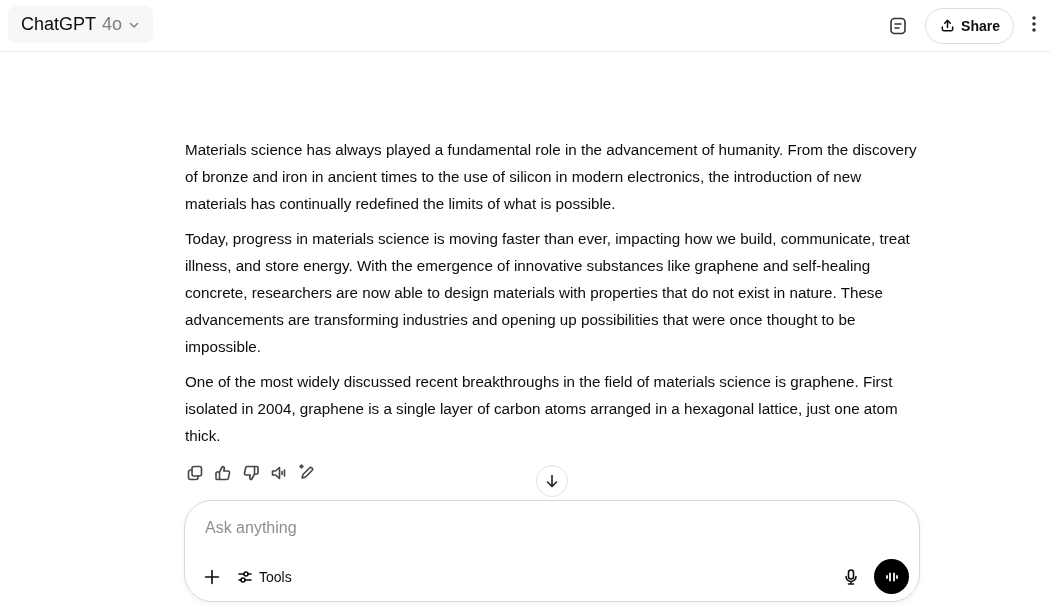 The image size is (1050, 609). Describe the element at coordinates (307, 473) in the screenshot. I see `magic-pencil-icon` at that location.